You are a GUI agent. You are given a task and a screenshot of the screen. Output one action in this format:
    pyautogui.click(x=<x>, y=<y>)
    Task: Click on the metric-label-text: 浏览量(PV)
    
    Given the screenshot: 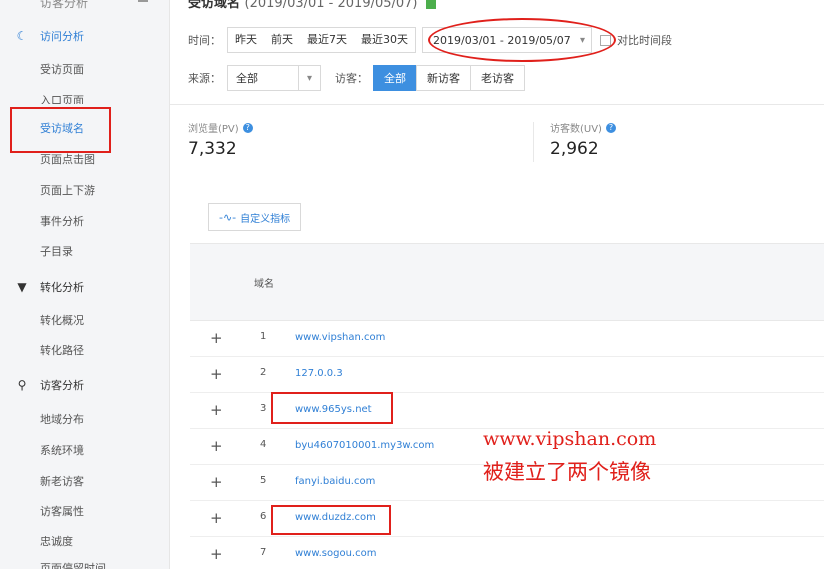 What is the action you would take?
    pyautogui.click(x=213, y=129)
    